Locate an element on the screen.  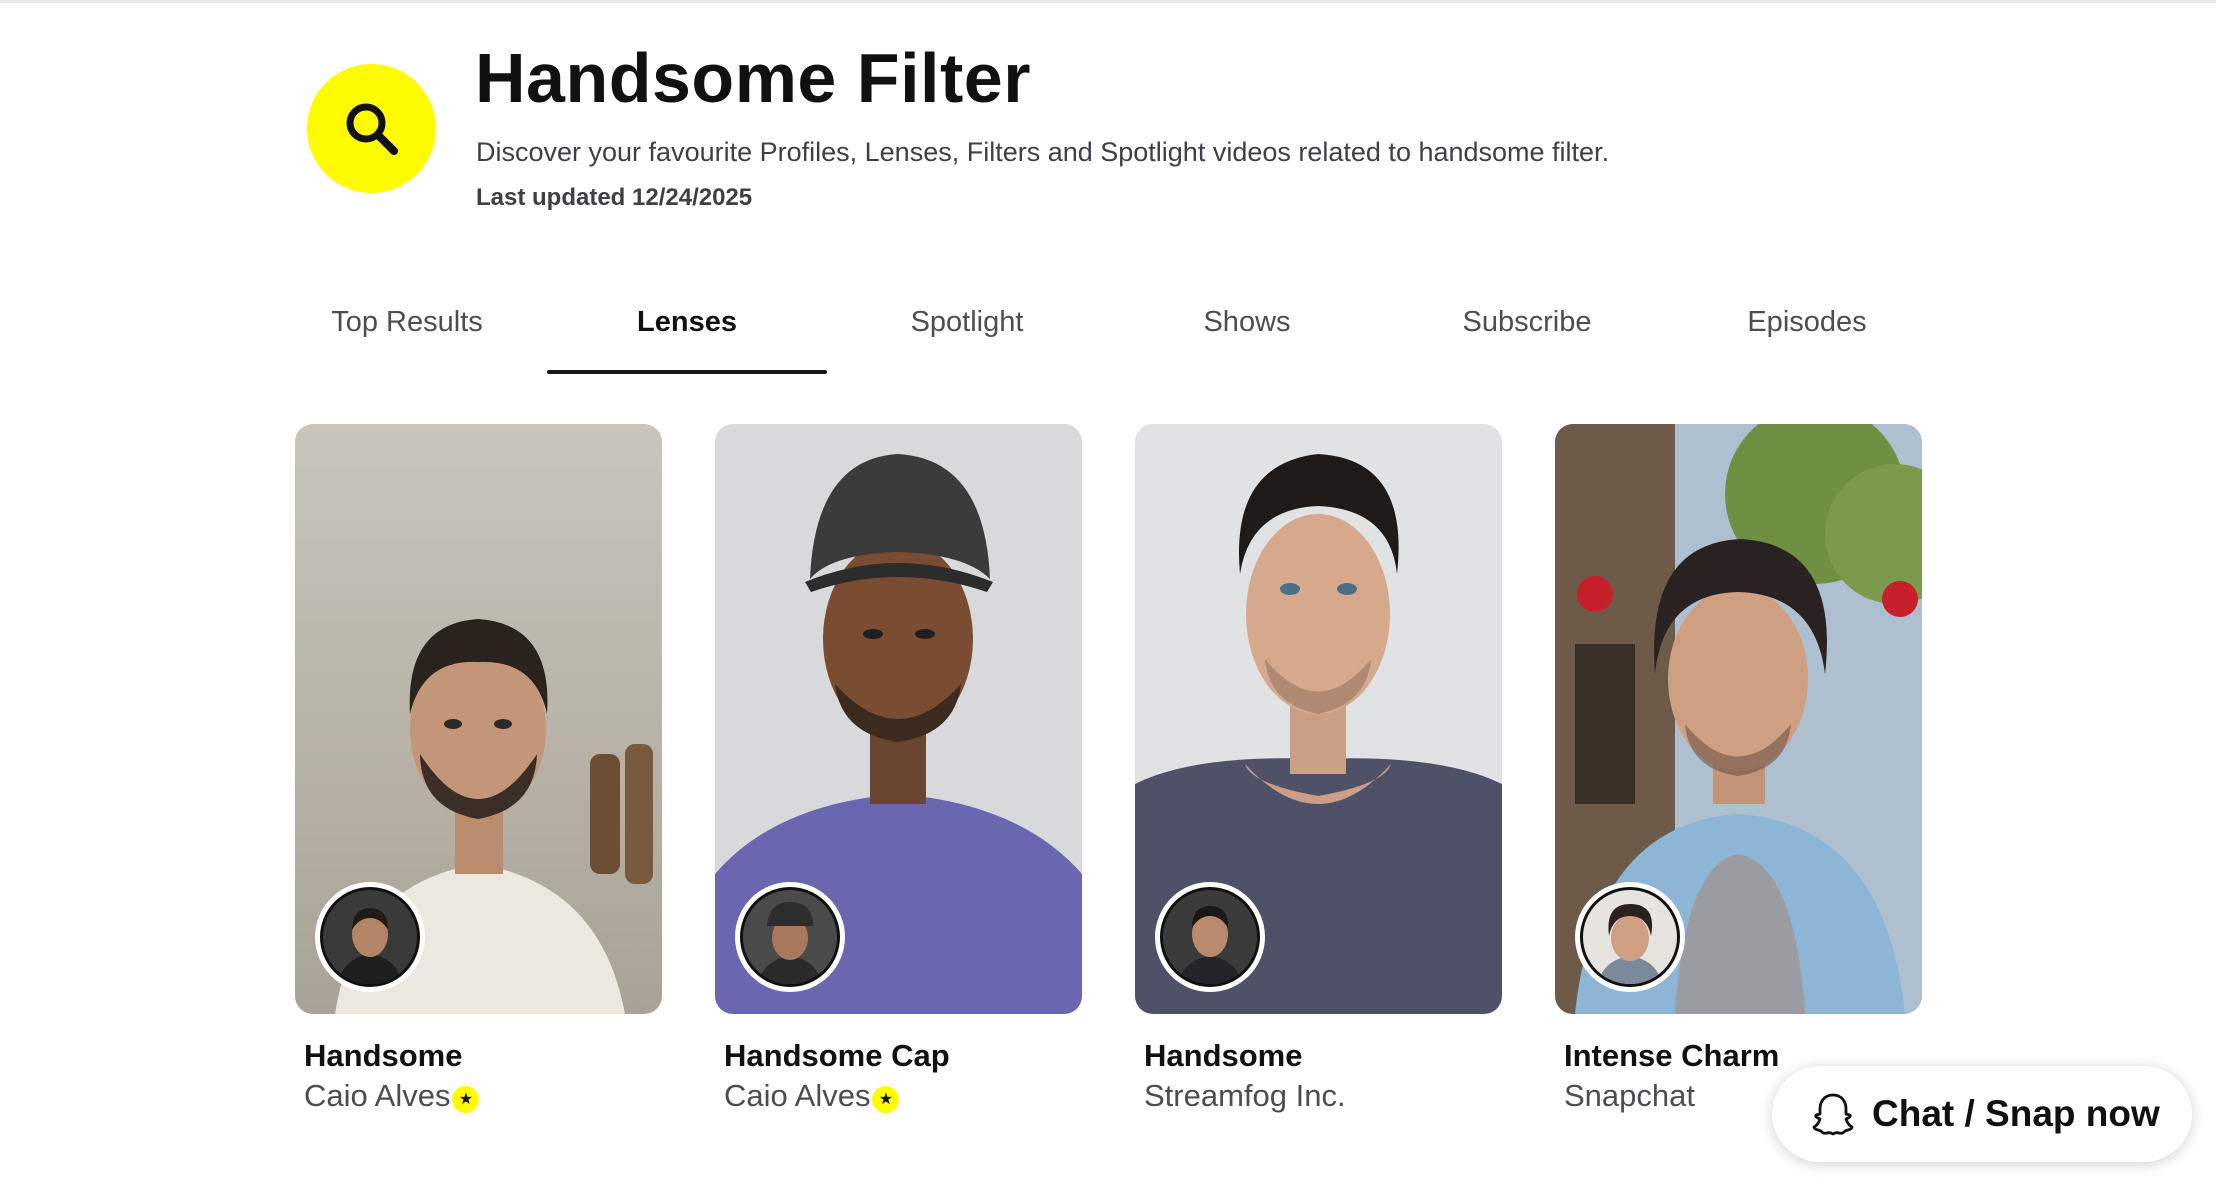
lens-card: Handsome Caio Alves ★ is located at coordinates (478, 768).